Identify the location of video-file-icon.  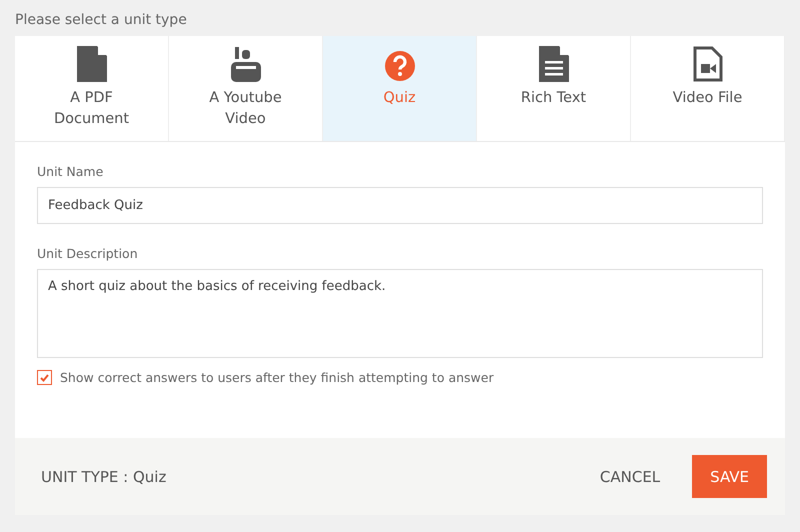
(707, 64).